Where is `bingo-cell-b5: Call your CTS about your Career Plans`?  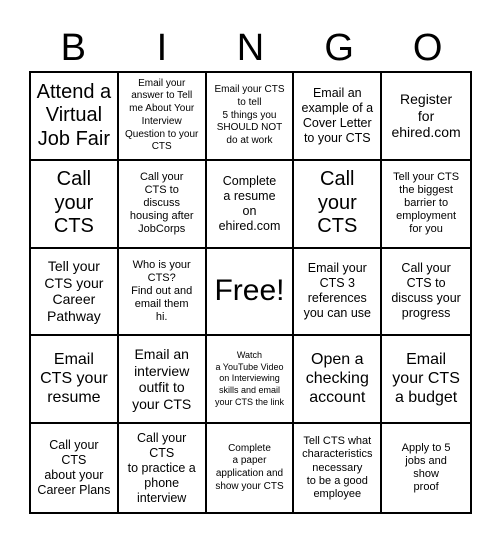 bingo-cell-b5: Call your CTS about your Career Plans is located at coordinates (75, 468).